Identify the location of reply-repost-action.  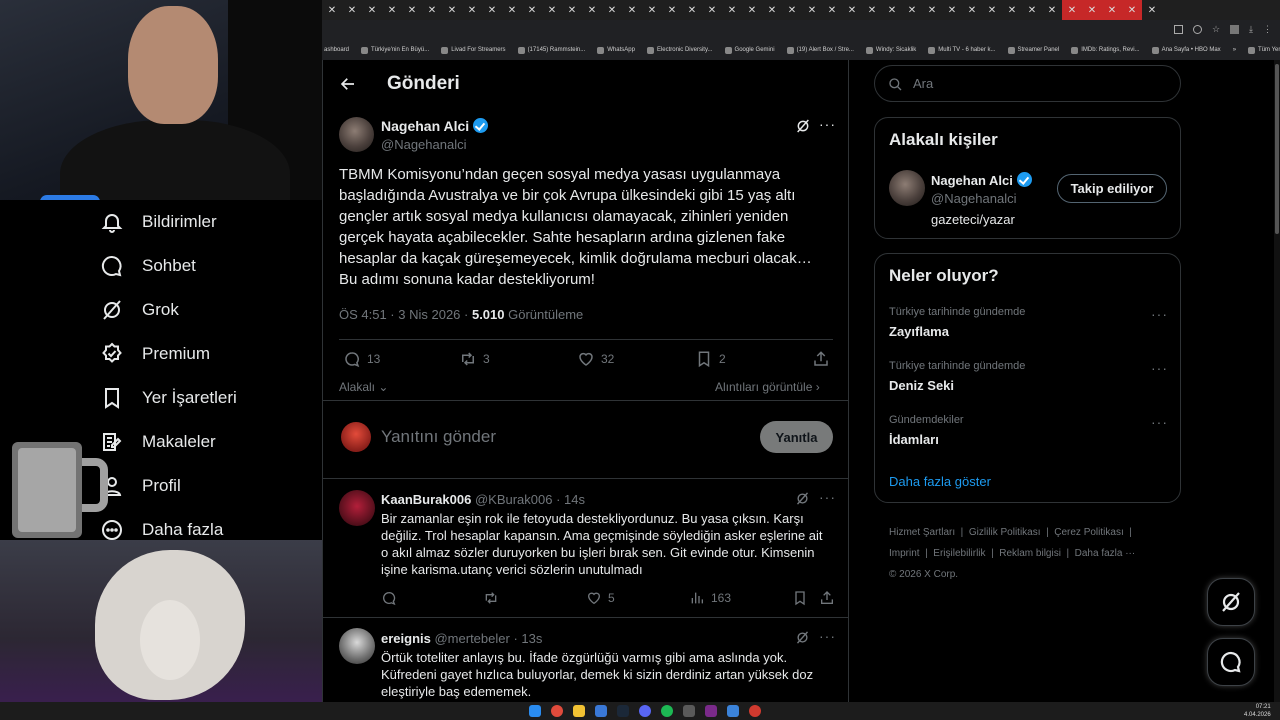
(491, 598).